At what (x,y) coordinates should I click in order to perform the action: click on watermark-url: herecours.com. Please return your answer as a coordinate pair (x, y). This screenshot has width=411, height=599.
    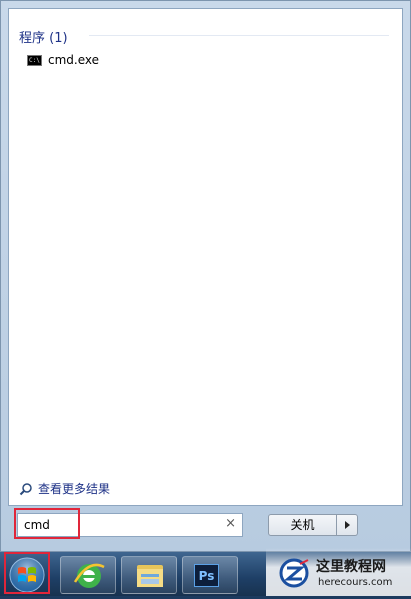
    Looking at the image, I should click on (355, 582).